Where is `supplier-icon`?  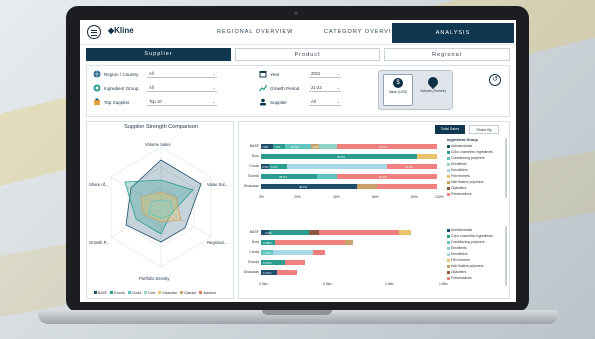
supplier-icon is located at coordinates (263, 102).